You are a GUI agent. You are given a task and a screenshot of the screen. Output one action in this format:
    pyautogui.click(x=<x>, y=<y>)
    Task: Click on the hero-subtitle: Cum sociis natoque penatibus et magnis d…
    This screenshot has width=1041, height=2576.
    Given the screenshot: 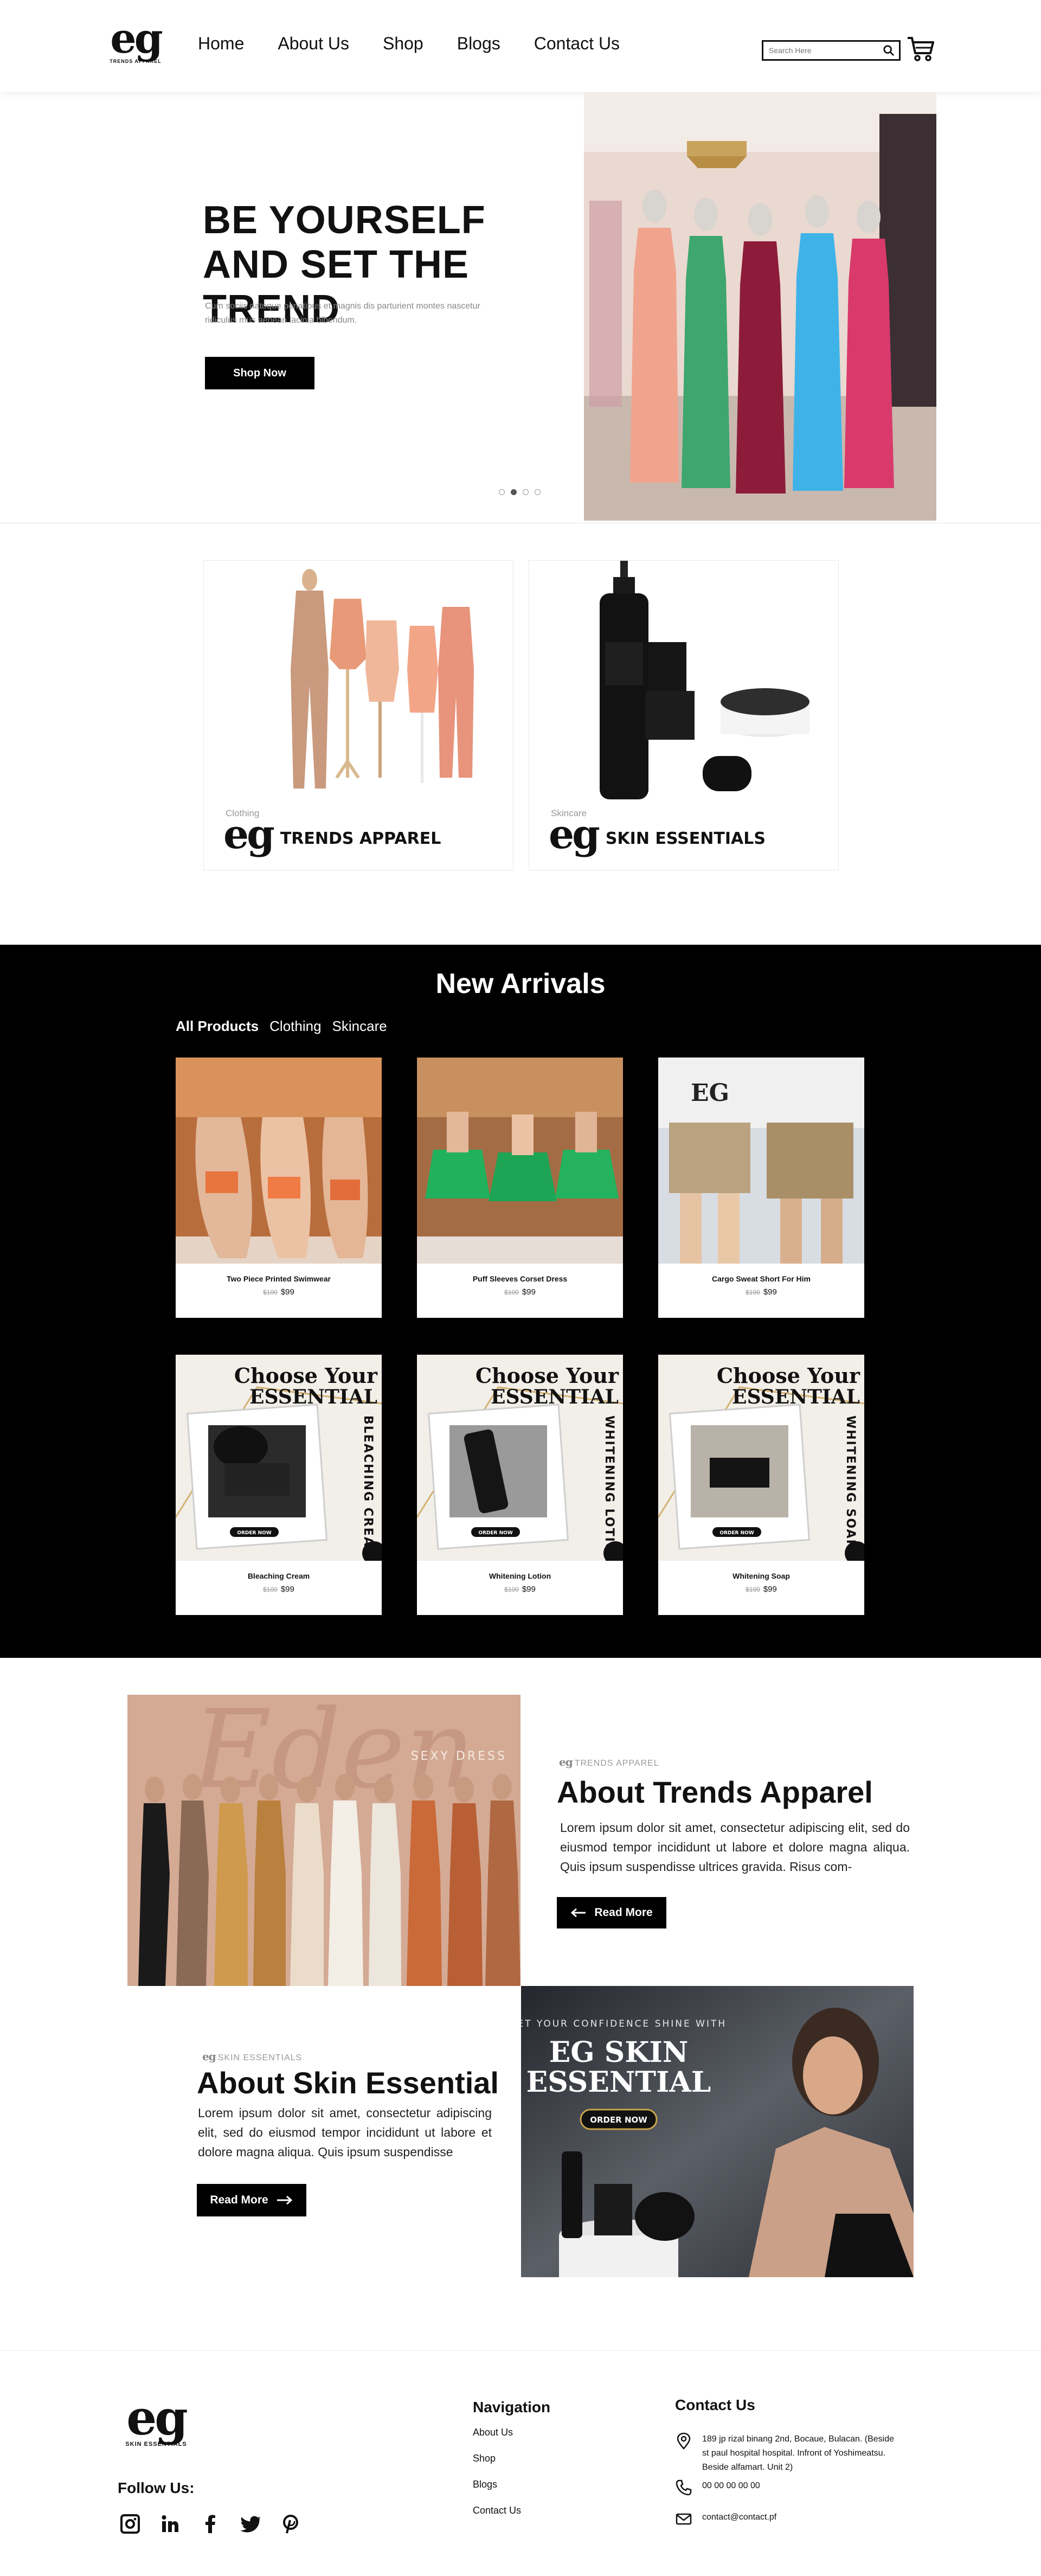 What is the action you would take?
    pyautogui.click(x=342, y=313)
    